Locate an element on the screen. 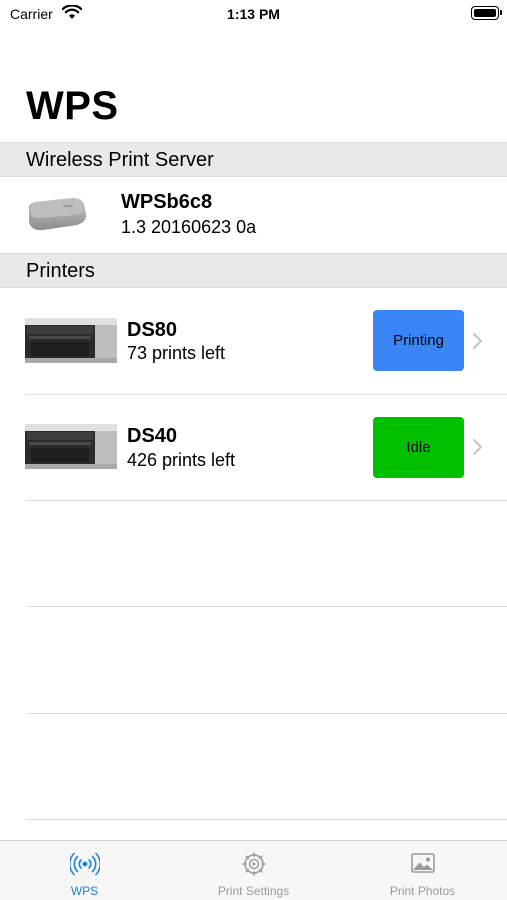 This screenshot has width=507, height=900. status-bar: Carrier 1:13 PM is located at coordinates (253, 14).